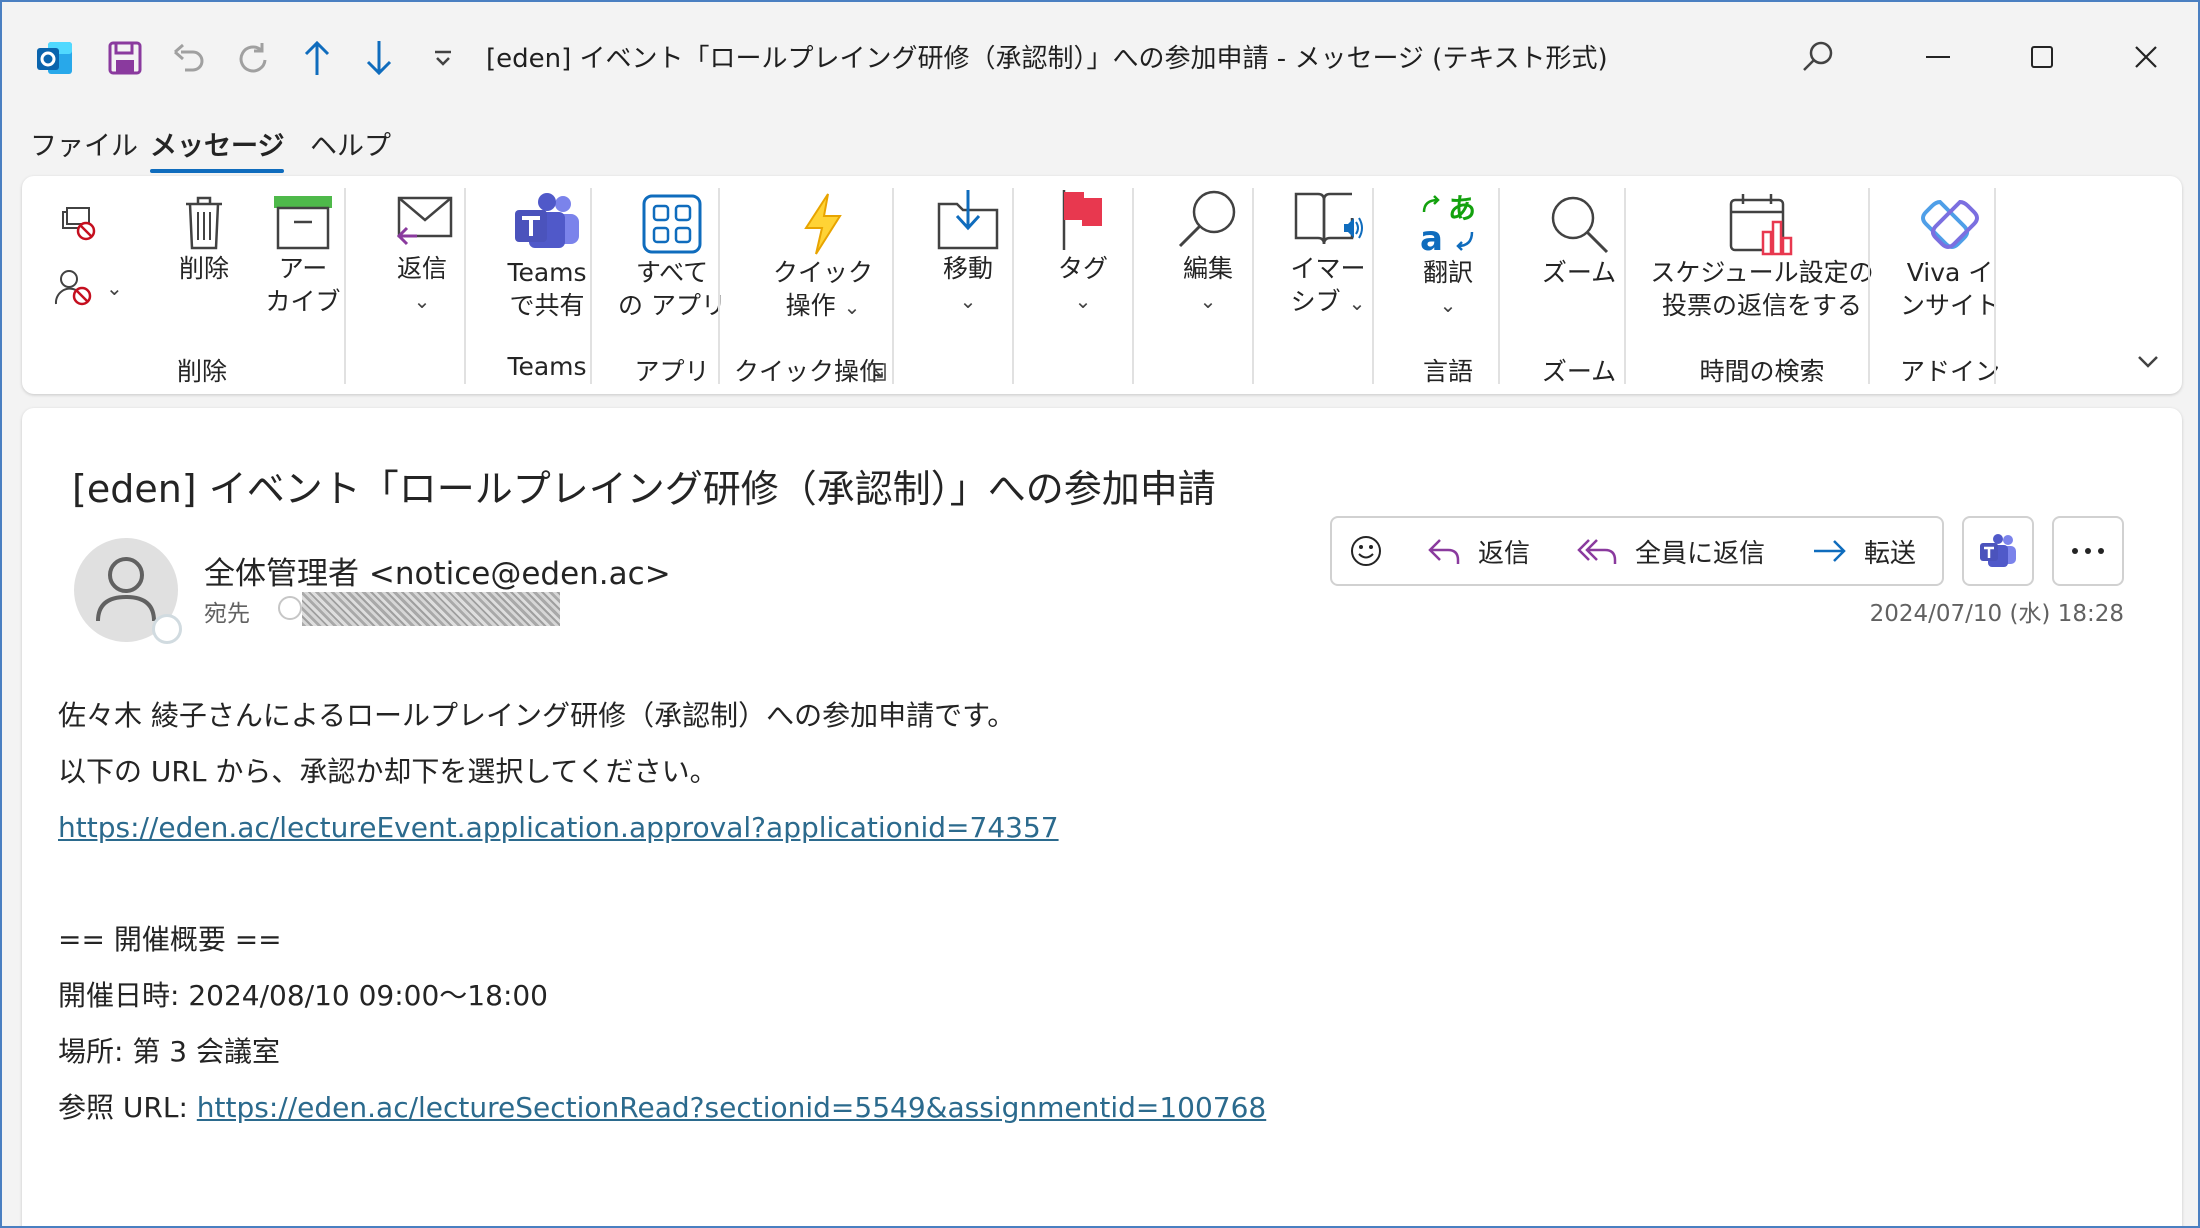  I want to click on group-delete: 削除, so click(201, 371).